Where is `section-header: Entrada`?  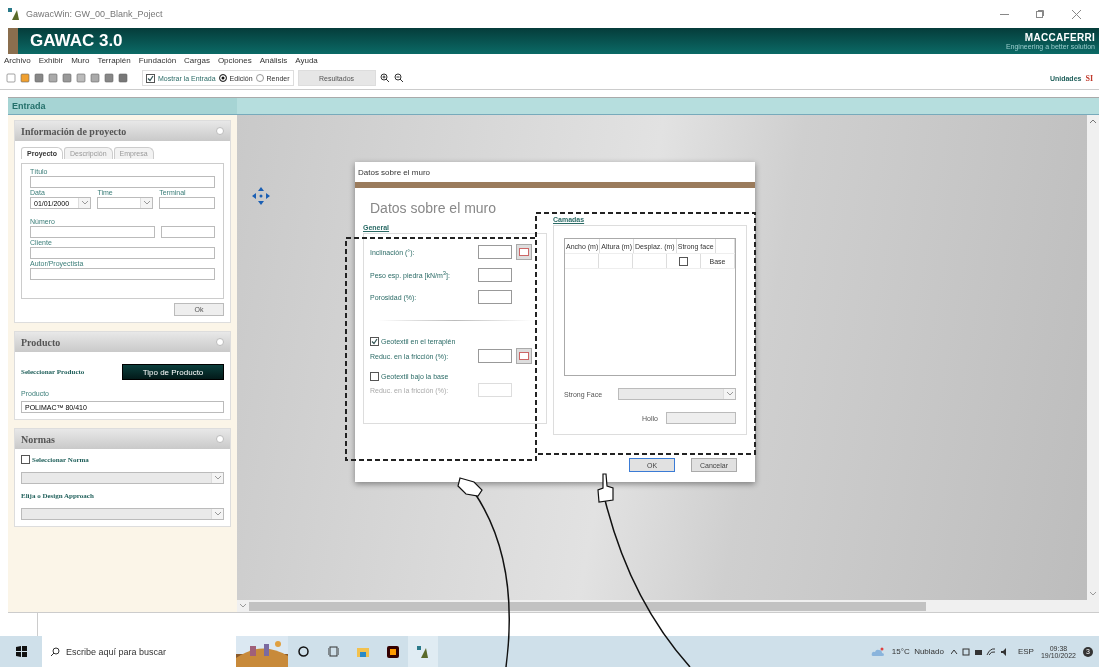 section-header: Entrada is located at coordinates (122, 106).